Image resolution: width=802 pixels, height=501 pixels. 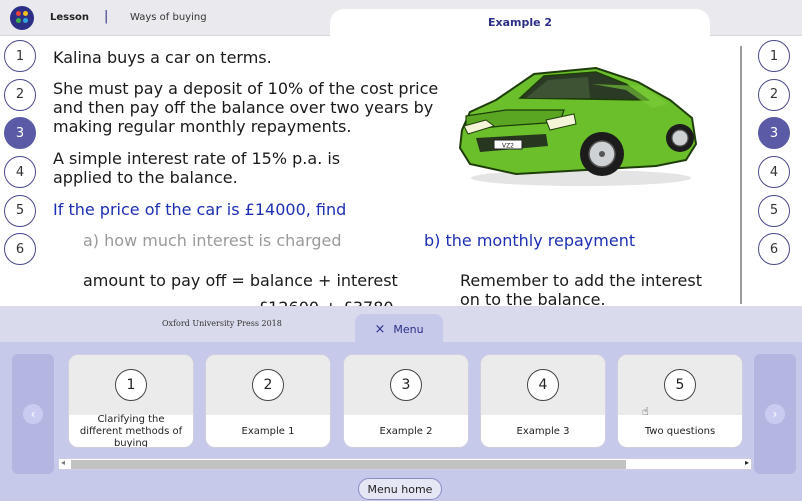 I want to click on menu-tab-label: Menu, so click(x=408, y=329).